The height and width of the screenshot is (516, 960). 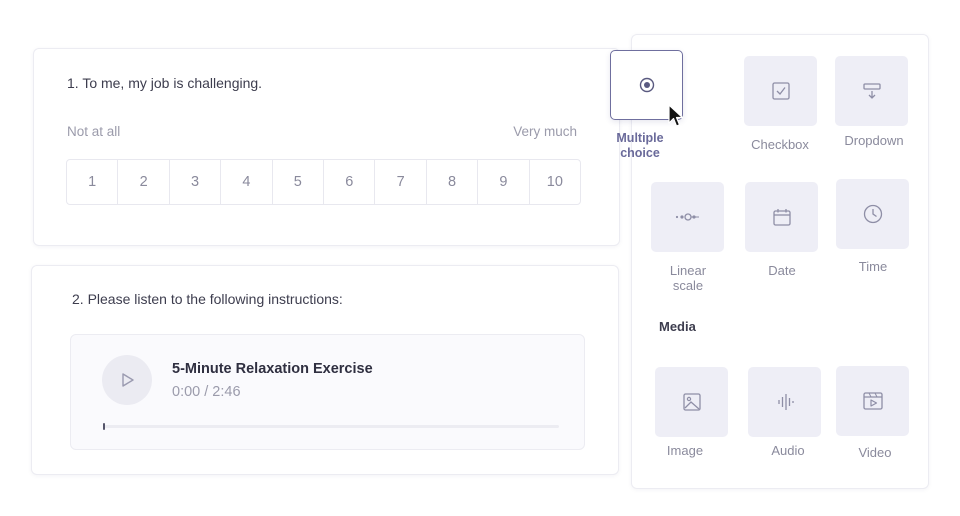 What do you see at coordinates (873, 266) in the screenshot?
I see `tile-label-time: Time` at bounding box center [873, 266].